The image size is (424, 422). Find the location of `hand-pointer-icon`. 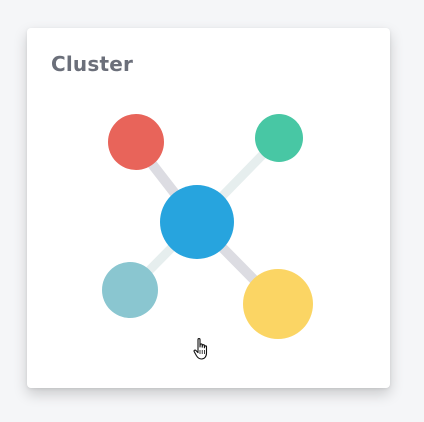

hand-pointer-icon is located at coordinates (200, 349).